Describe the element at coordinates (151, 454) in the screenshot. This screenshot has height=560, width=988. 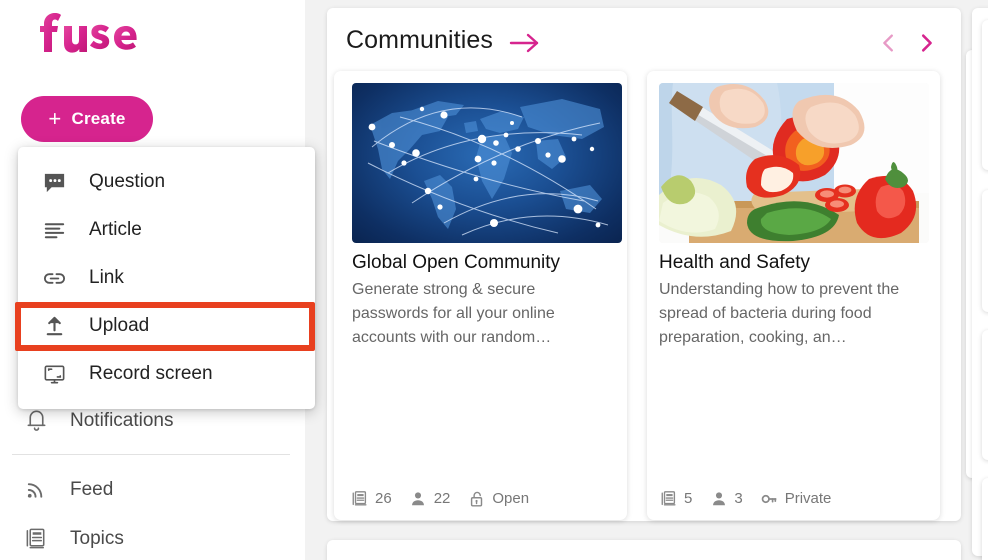
I see `sidebar-divider` at that location.